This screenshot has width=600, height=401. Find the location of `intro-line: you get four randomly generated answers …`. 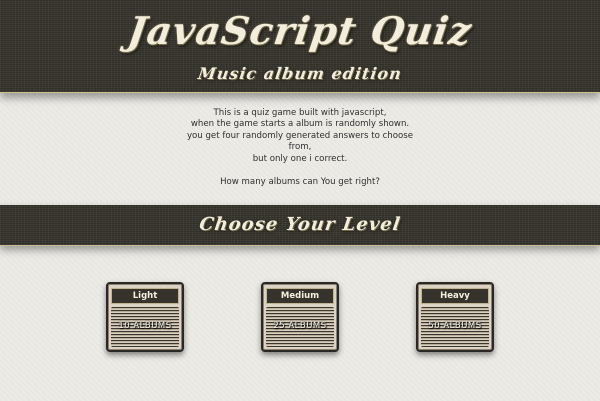

intro-line: you get four randomly generated answers … is located at coordinates (300, 135).